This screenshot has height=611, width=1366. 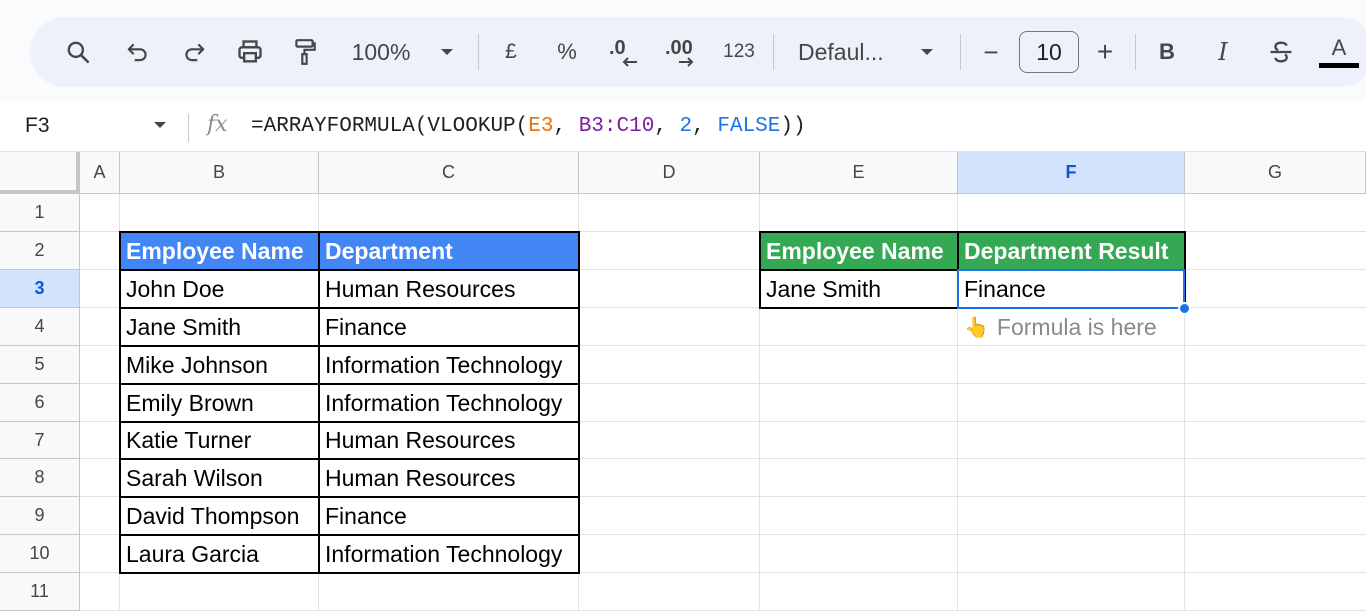 What do you see at coordinates (217, 124) in the screenshot?
I see `fx-icon: fx` at bounding box center [217, 124].